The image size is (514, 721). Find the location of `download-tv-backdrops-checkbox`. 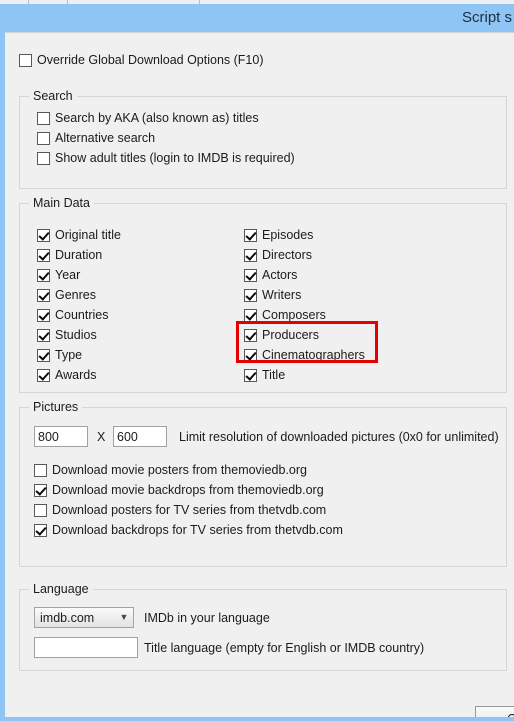

download-tv-backdrops-checkbox is located at coordinates (40, 530).